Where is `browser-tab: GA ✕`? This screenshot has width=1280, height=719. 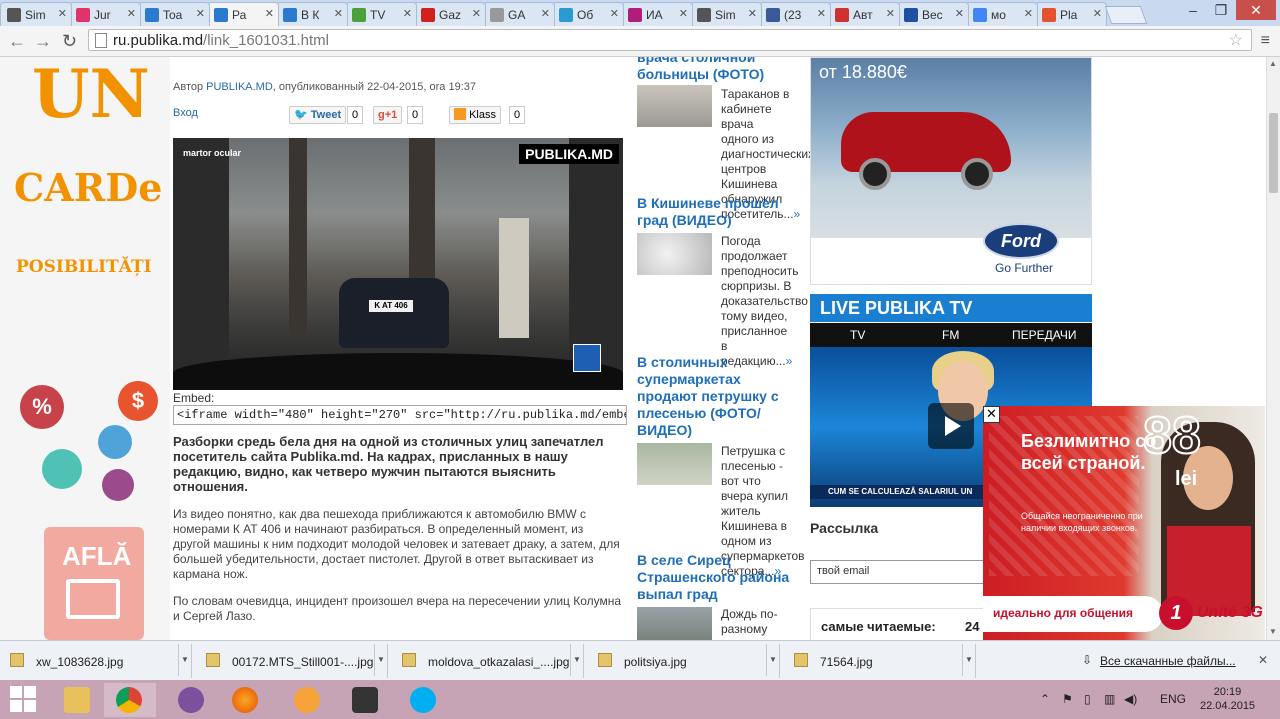 browser-tab: GA ✕ is located at coordinates (519, 14).